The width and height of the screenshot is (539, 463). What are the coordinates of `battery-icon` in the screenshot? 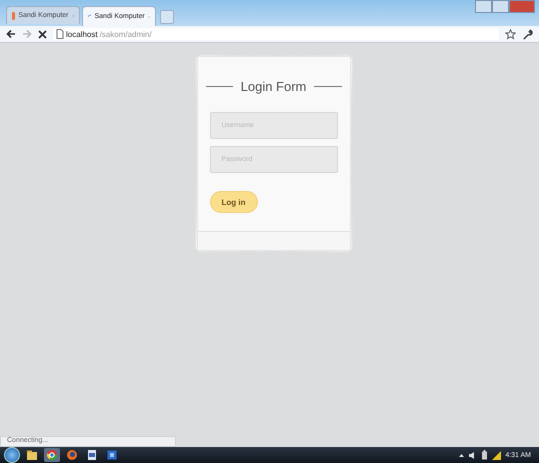 It's located at (484, 455).